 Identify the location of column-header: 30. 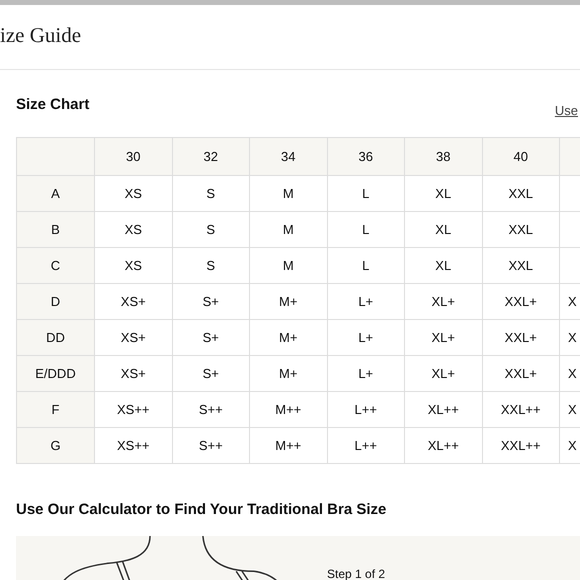
(133, 157).